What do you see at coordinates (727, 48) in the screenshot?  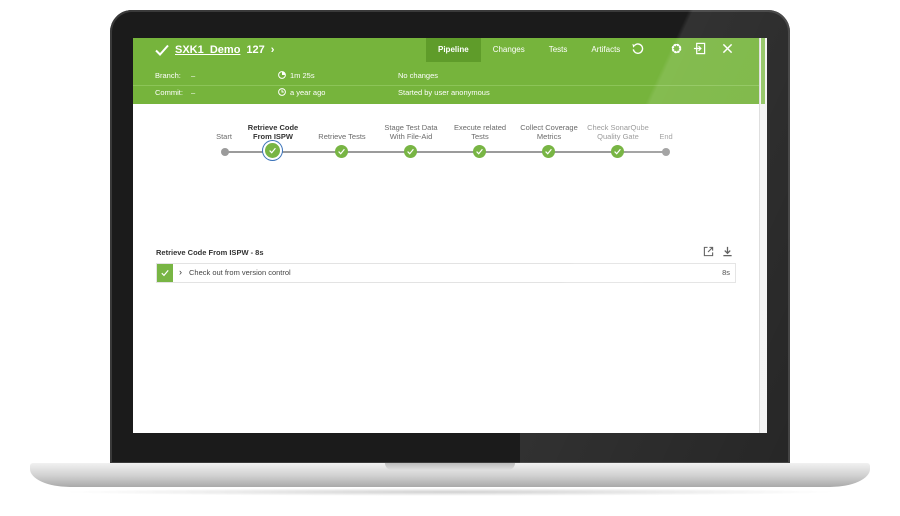 I see `close-icon` at bounding box center [727, 48].